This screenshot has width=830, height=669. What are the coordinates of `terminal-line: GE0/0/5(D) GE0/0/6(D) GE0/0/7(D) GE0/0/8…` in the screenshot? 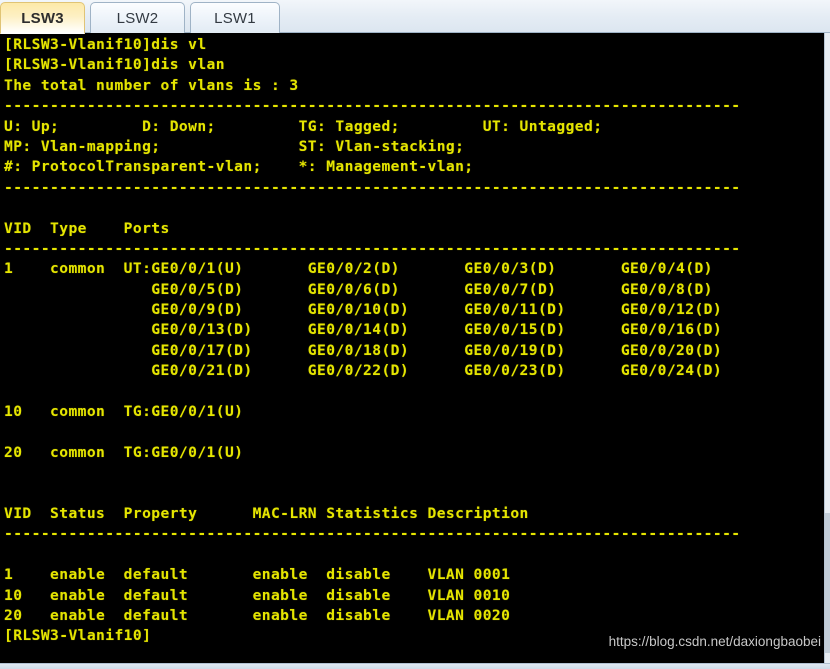 It's located at (358, 289).